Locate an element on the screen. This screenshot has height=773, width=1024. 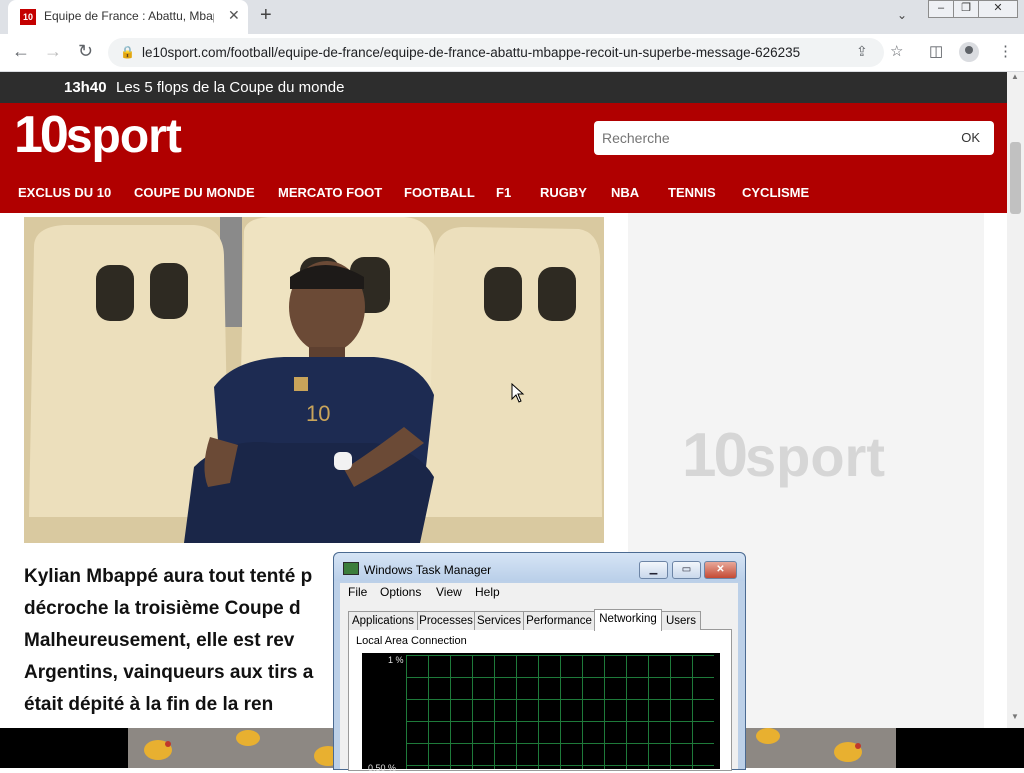
side-panel-icon: ◫ is located at coordinates (936, 51).